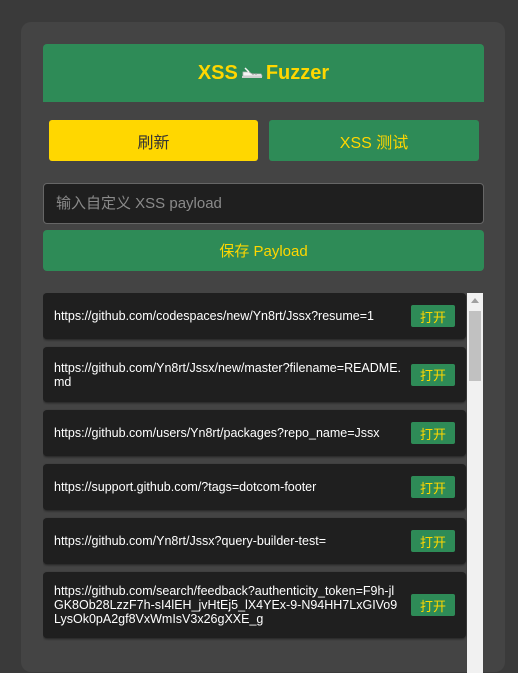 This screenshot has height=673, width=518. Describe the element at coordinates (217, 72) in the screenshot. I see `app-title-left: XSS` at that location.